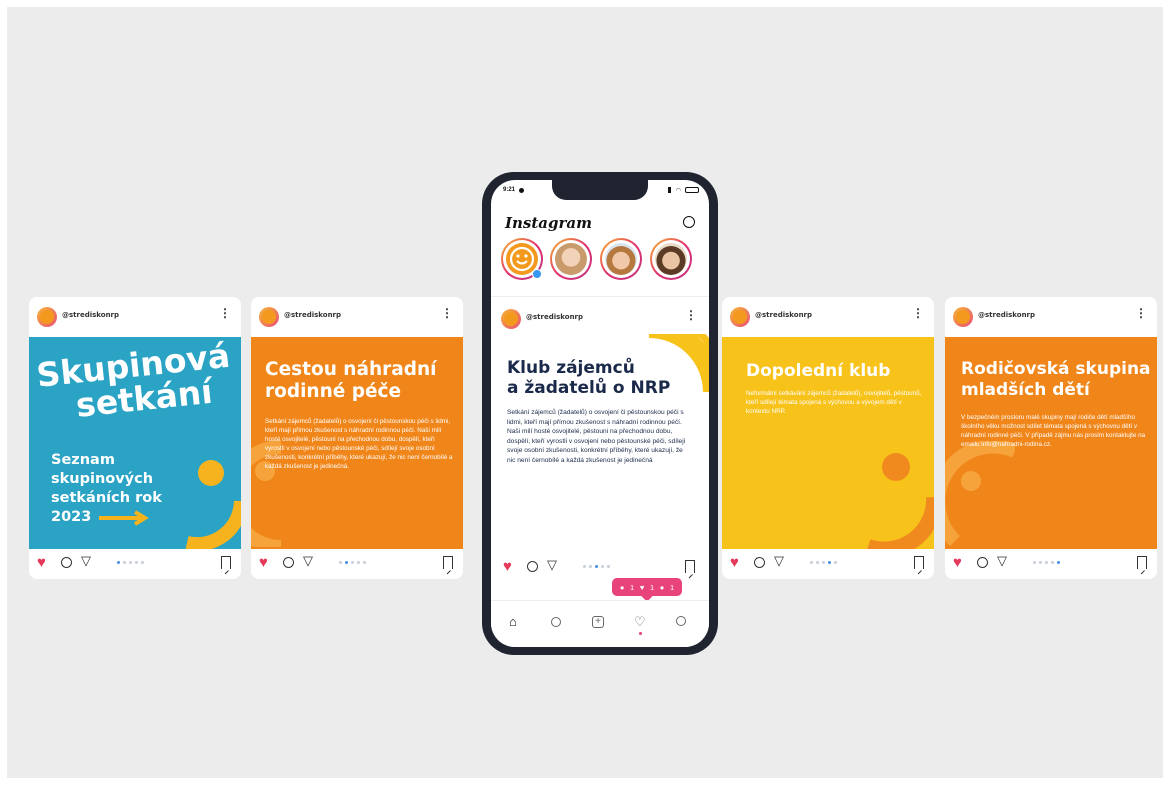 This screenshot has width=1170, height=785. Describe the element at coordinates (102, 479) in the screenshot. I see `post-subtitle: skupinových` at that location.